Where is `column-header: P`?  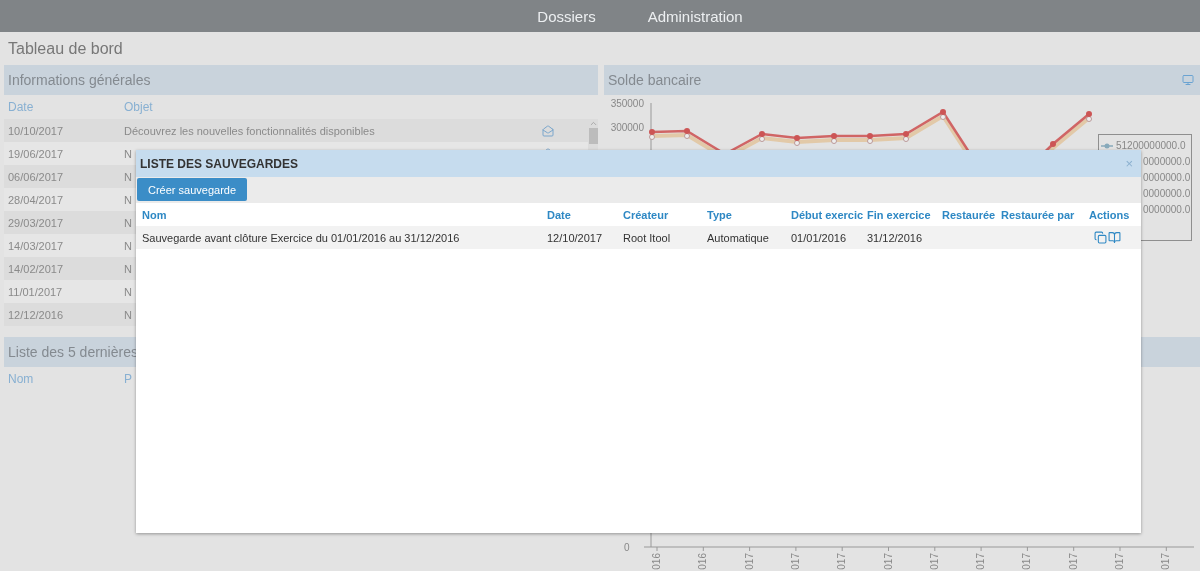
column-header: P is located at coordinates (128, 379).